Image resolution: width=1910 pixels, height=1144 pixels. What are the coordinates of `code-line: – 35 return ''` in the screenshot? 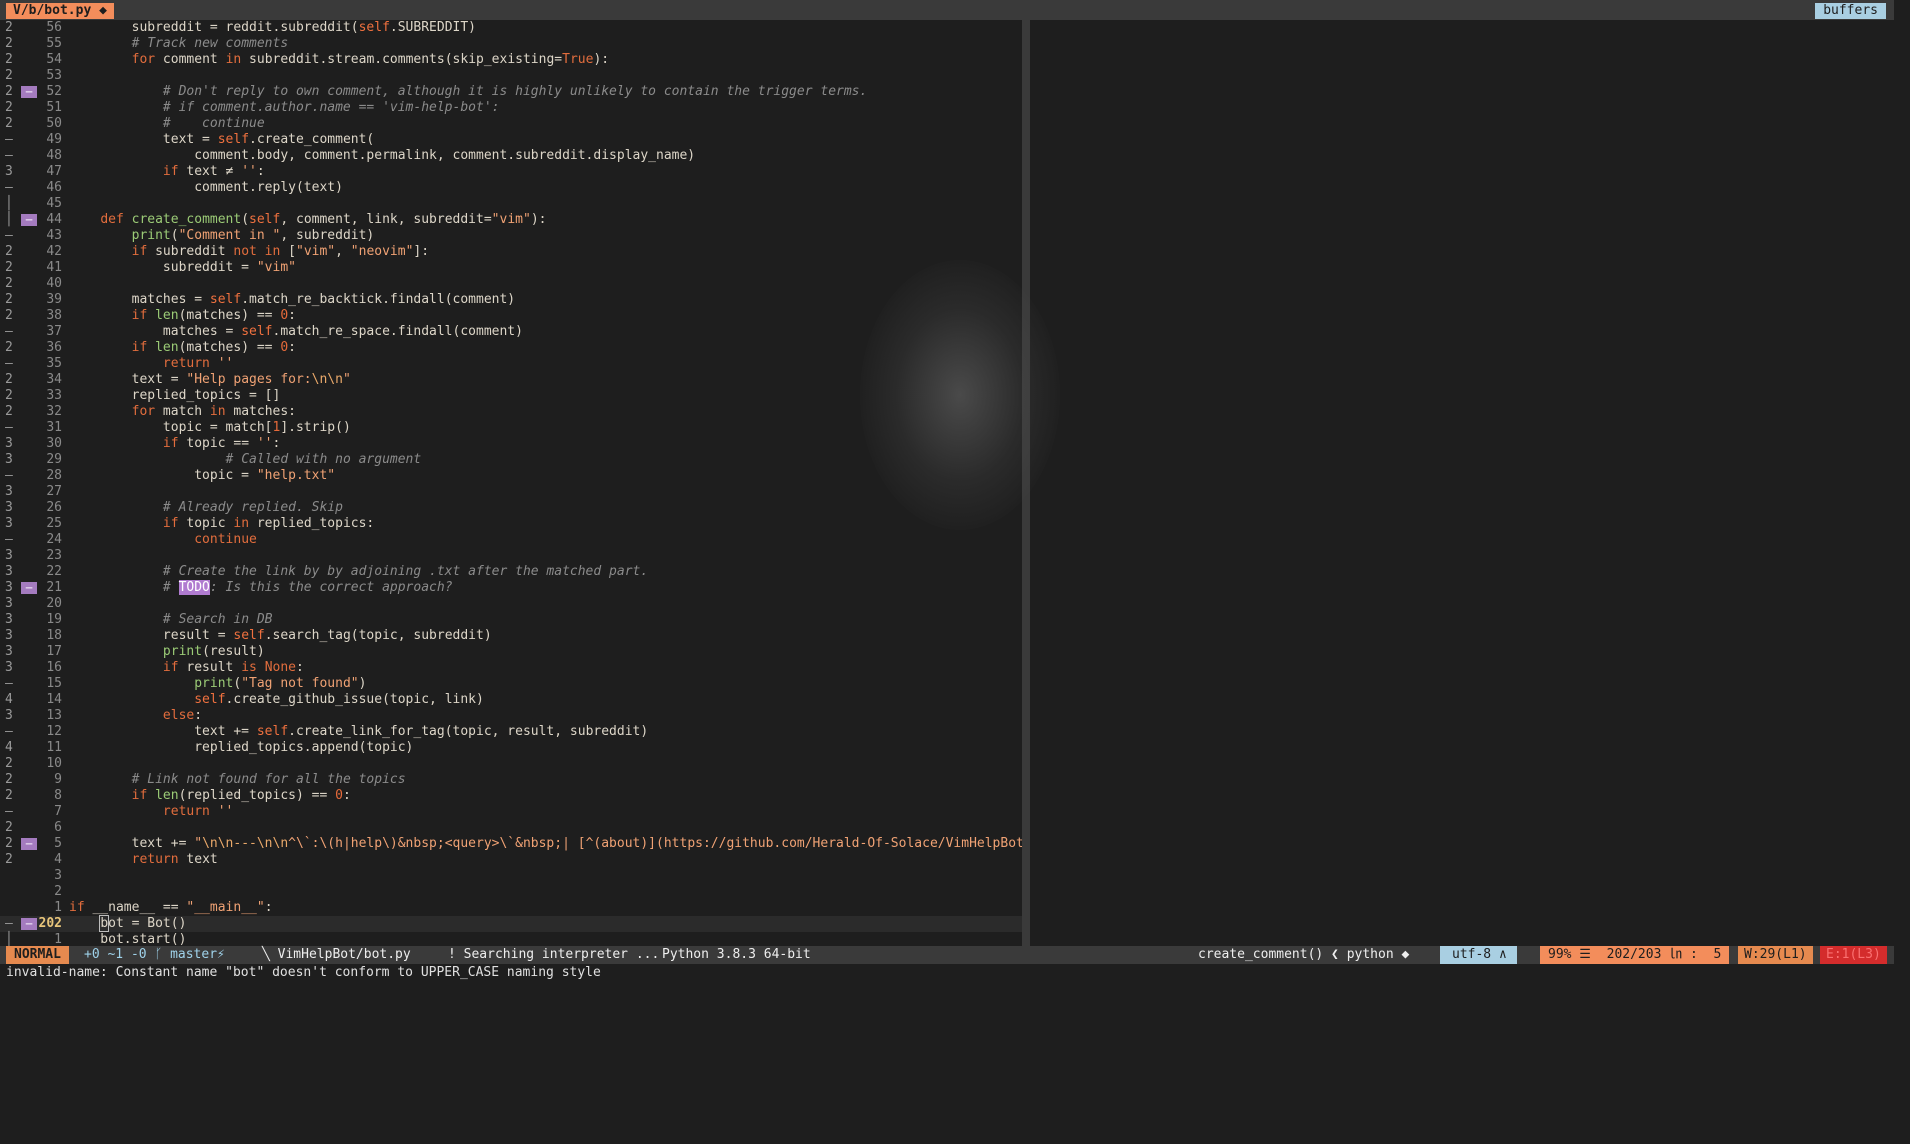 It's located at (511, 364).